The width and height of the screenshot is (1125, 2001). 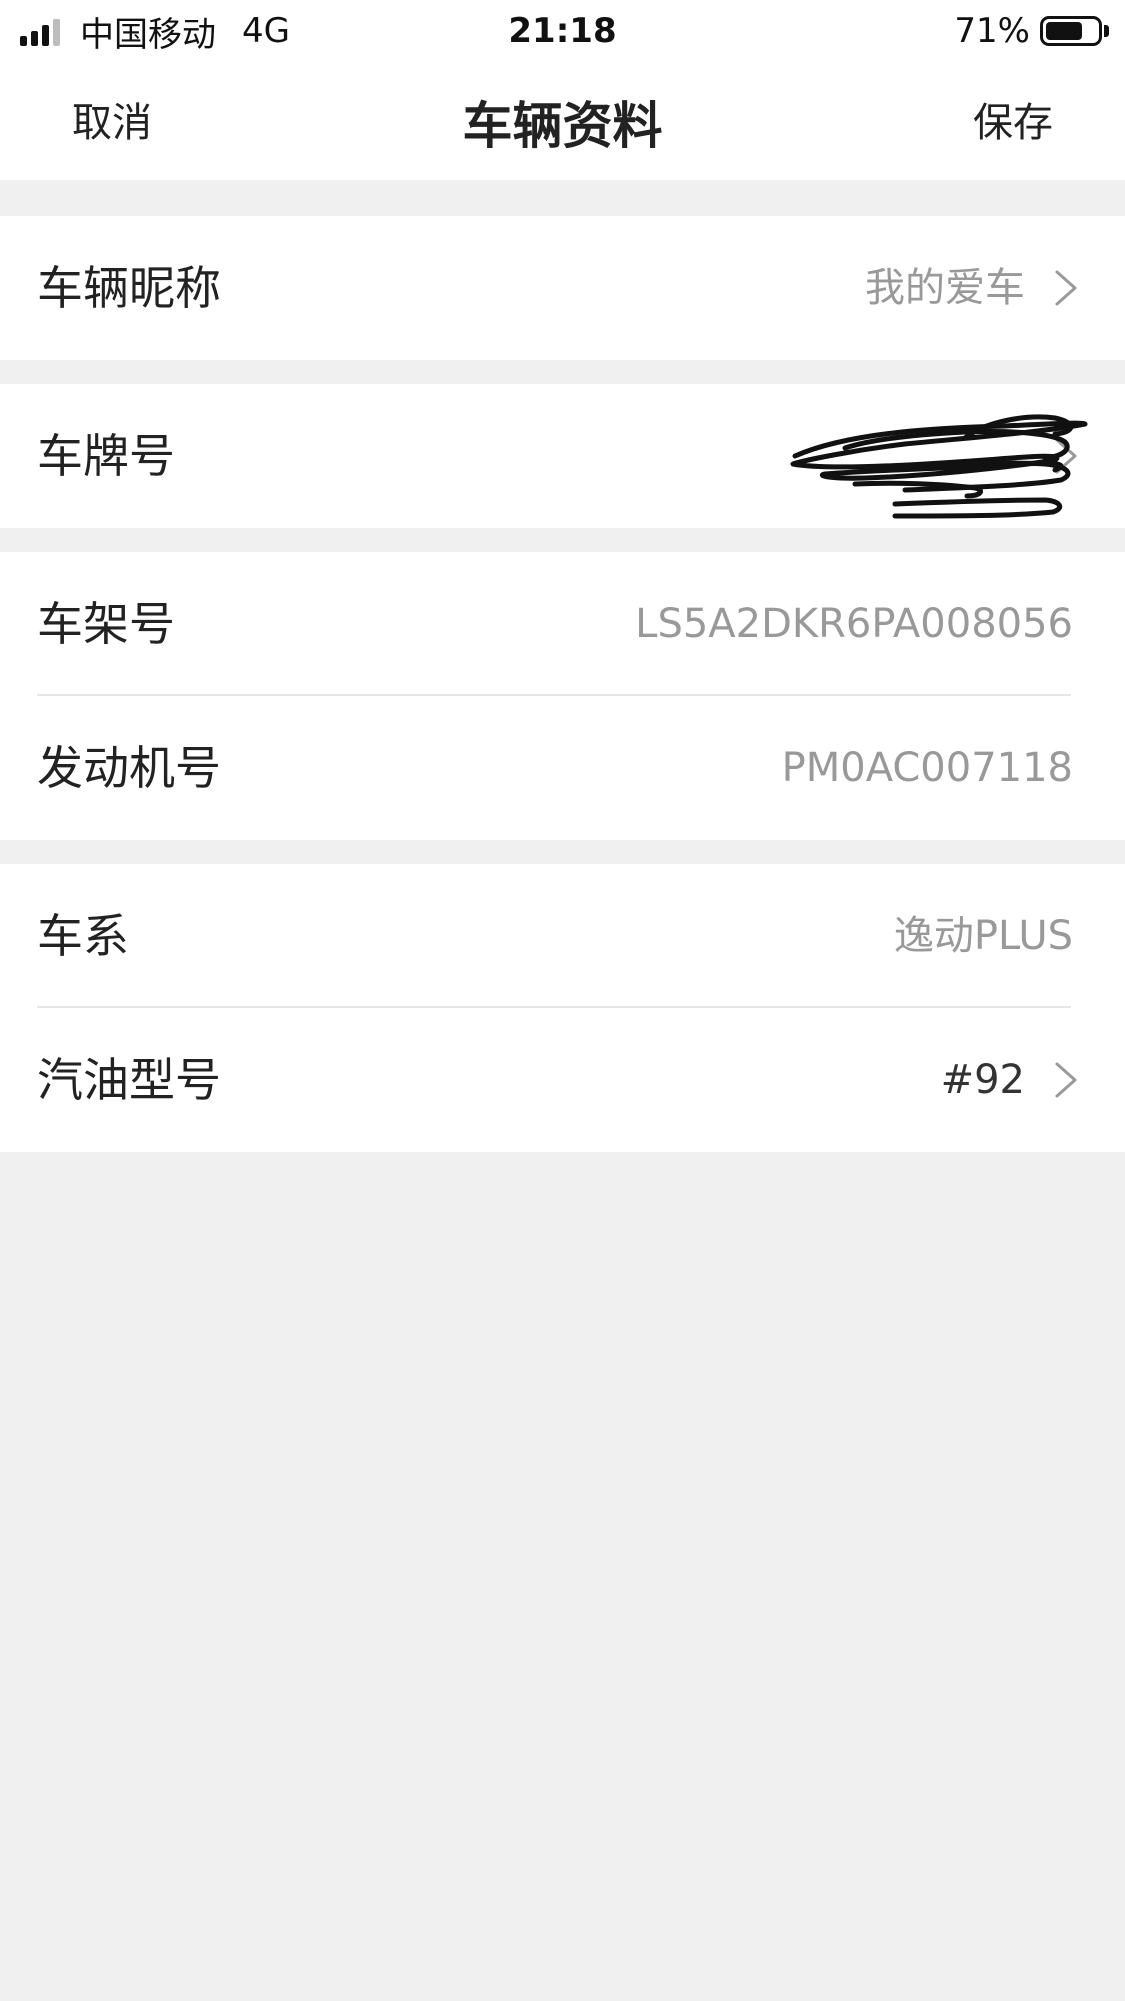 What do you see at coordinates (562, 31) in the screenshot?
I see `status-bar: 中国移动 4G 21:18 71%` at bounding box center [562, 31].